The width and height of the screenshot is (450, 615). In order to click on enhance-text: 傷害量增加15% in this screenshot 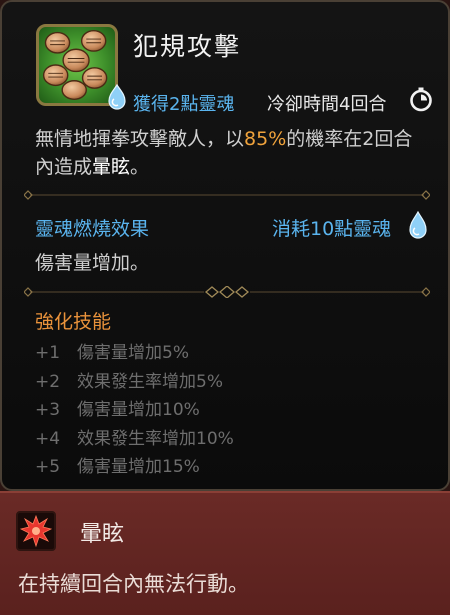, I will do `click(138, 467)`.